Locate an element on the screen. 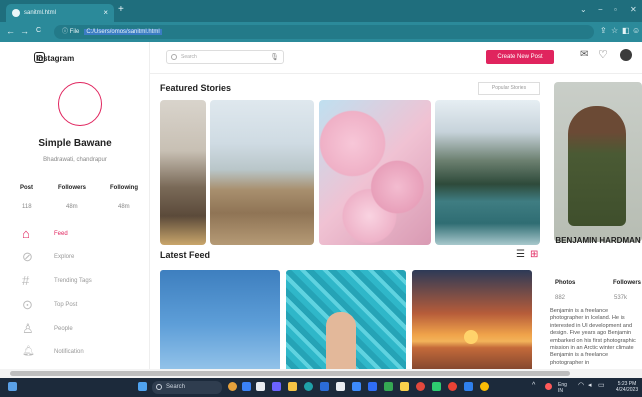 Image resolution: width=642 pixels, height=397 pixels. home-icon: ⌂ is located at coordinates (26, 233).